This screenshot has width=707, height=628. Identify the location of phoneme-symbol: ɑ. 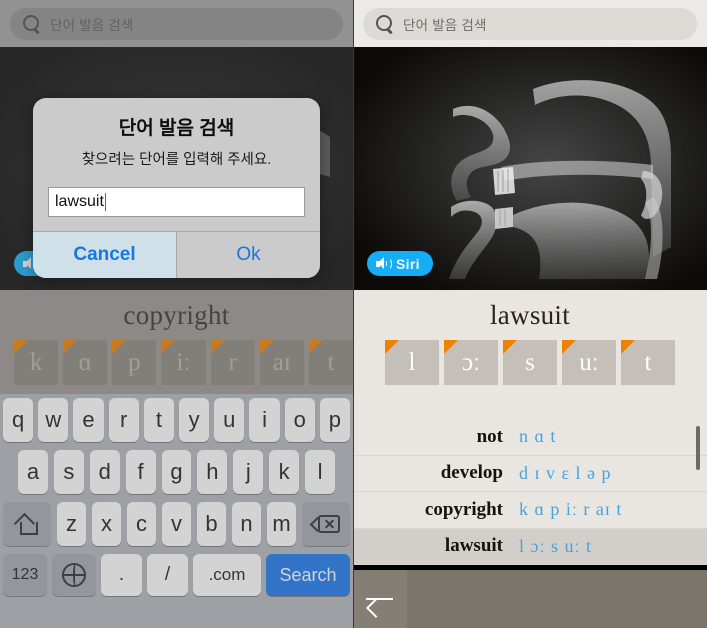
(85, 362).